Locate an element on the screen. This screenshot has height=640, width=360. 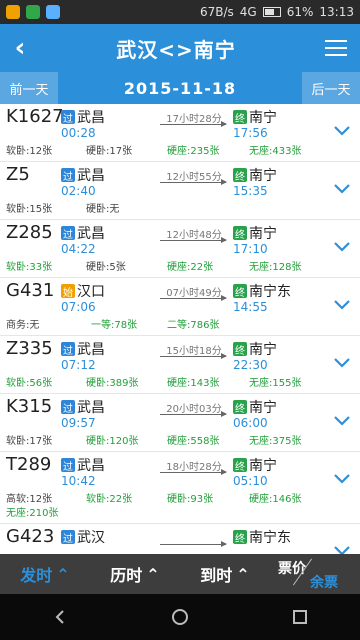
date-bar: 前一天 2015-11-18 后一天 is located at coordinates (180, 88).